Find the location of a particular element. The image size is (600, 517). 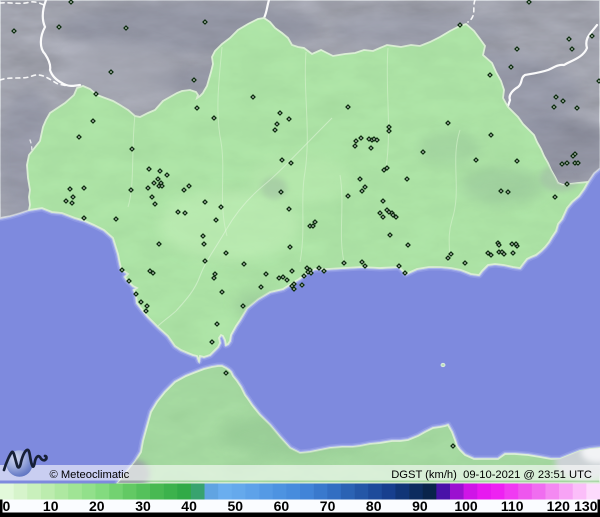

svg-text: 90 is located at coordinates (420, 506).